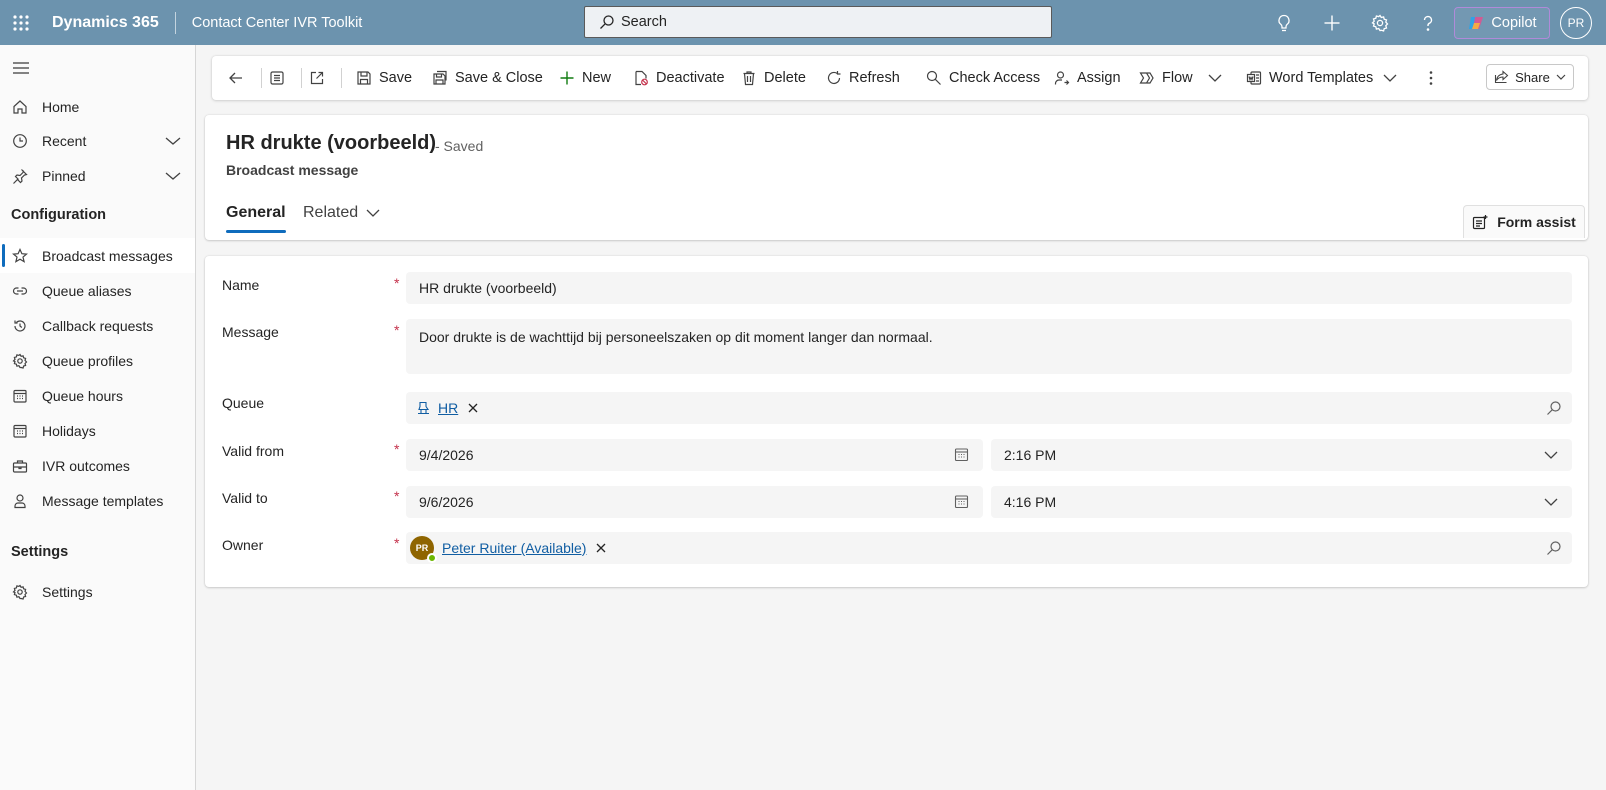  Describe the element at coordinates (1099, 78) in the screenshot. I see `assign-label: Assign` at that location.